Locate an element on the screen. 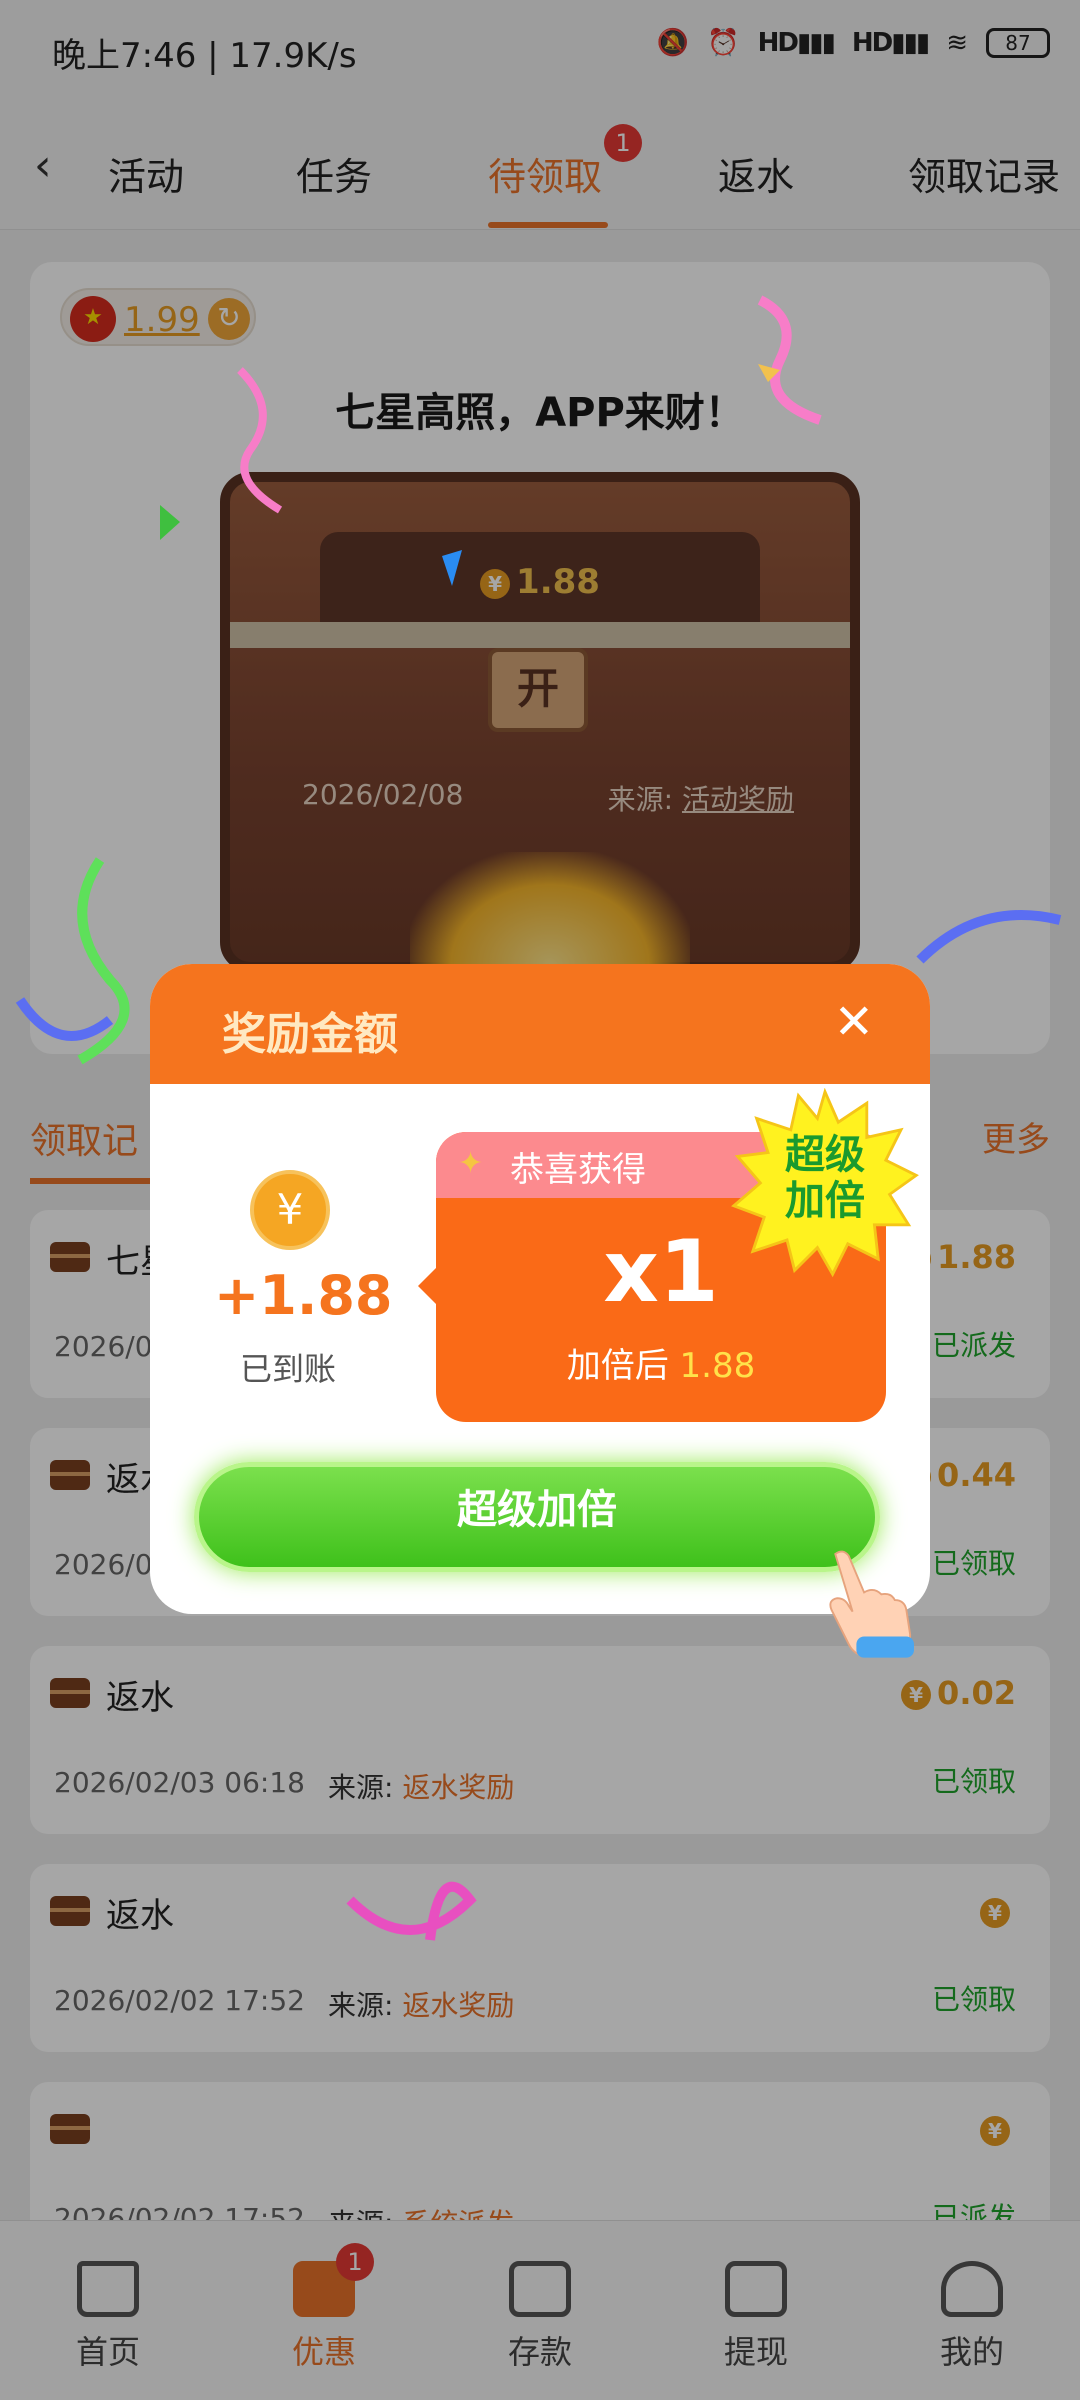  burst-label-wrap: 超级 加倍 is located at coordinates (825, 1183).